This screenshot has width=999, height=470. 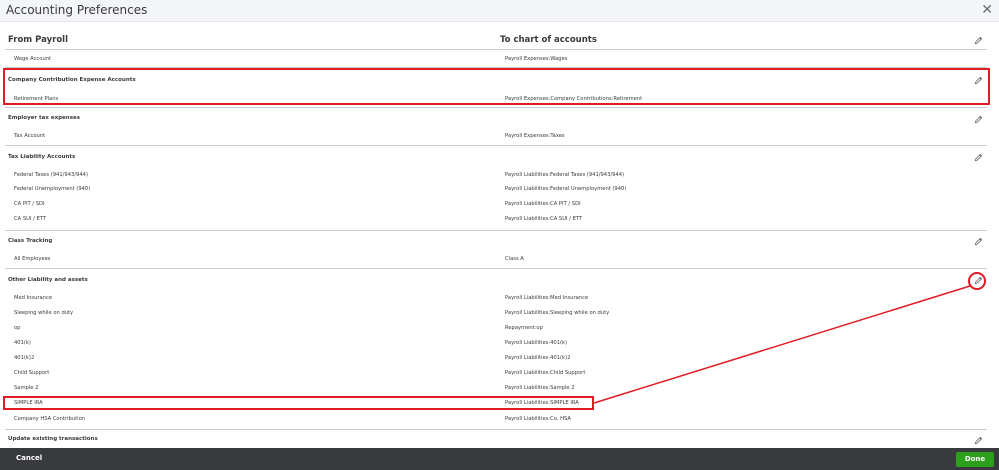 What do you see at coordinates (535, 136) in the screenshot?
I see `list-item-to: Payroll Expenses:Taxes` at bounding box center [535, 136].